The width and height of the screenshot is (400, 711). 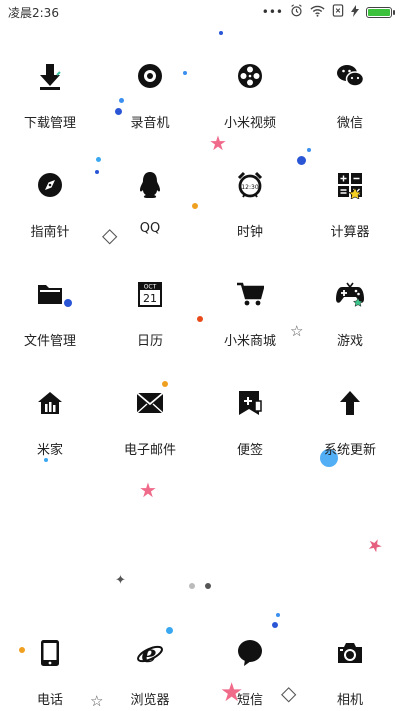 I want to click on update-arrow-icon, so click(x=350, y=403).